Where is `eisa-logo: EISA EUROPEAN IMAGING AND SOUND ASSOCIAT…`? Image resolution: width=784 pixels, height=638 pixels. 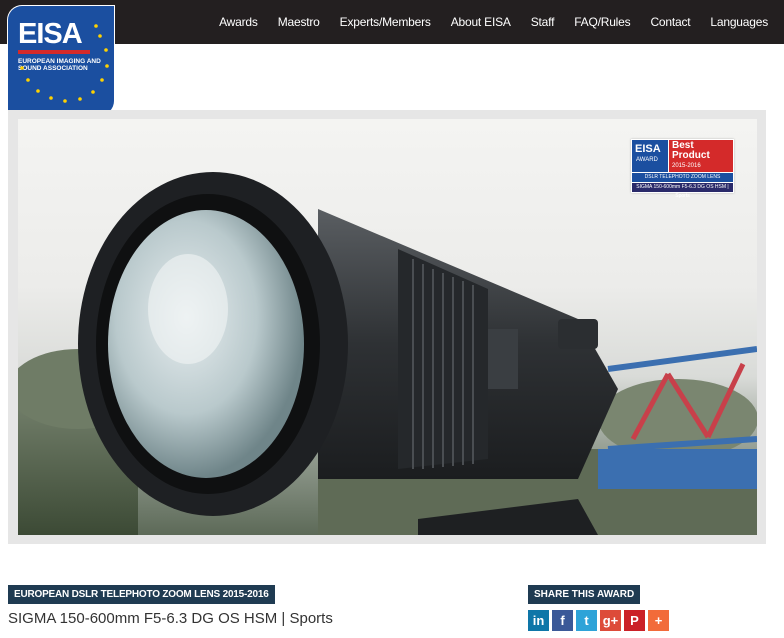 eisa-logo: EISA EUROPEAN IMAGING AND SOUND ASSOCIAT… is located at coordinates (61, 60).